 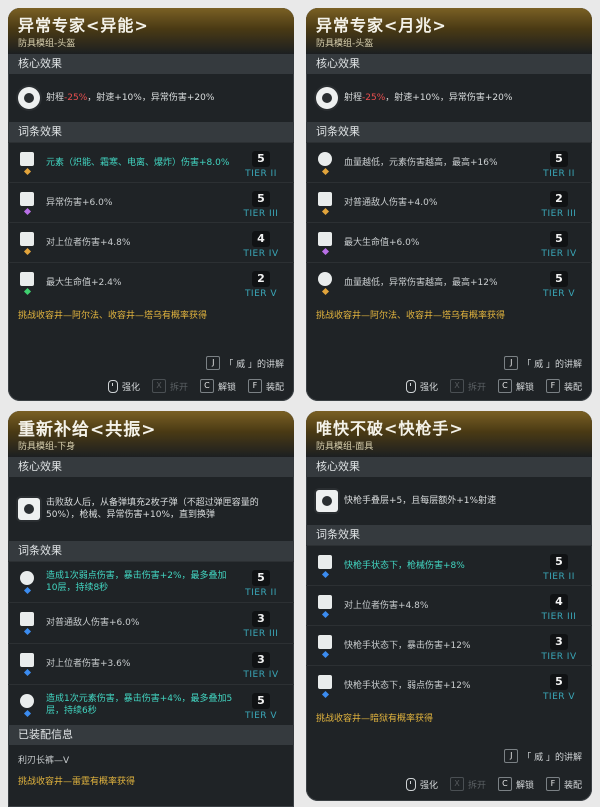 What do you see at coordinates (391, 202) in the screenshot?
I see `affix-text: 对普通敌人伤害+4.0%` at bounding box center [391, 202].